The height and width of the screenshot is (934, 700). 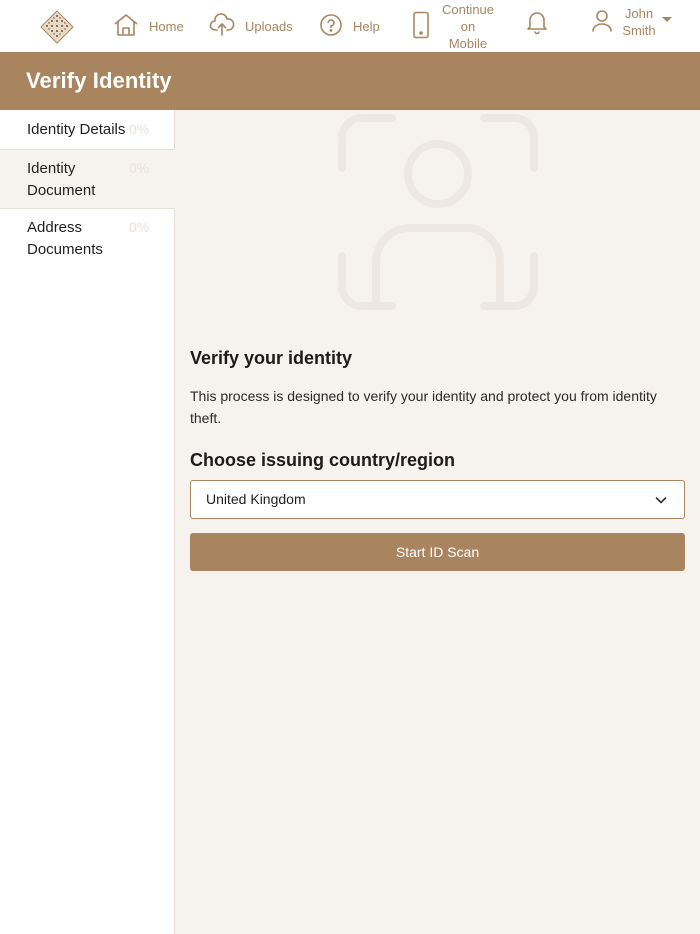 I want to click on bell-icon, so click(x=537, y=23).